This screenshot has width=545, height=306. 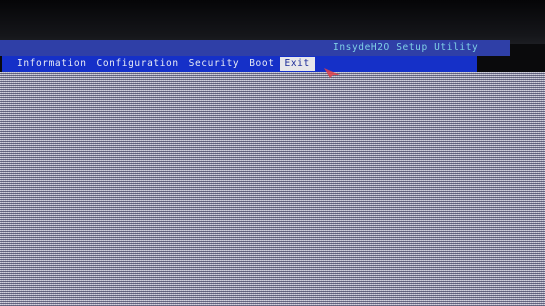 I want to click on app-title: InsydeH2O Setup Utility, so click(x=406, y=47).